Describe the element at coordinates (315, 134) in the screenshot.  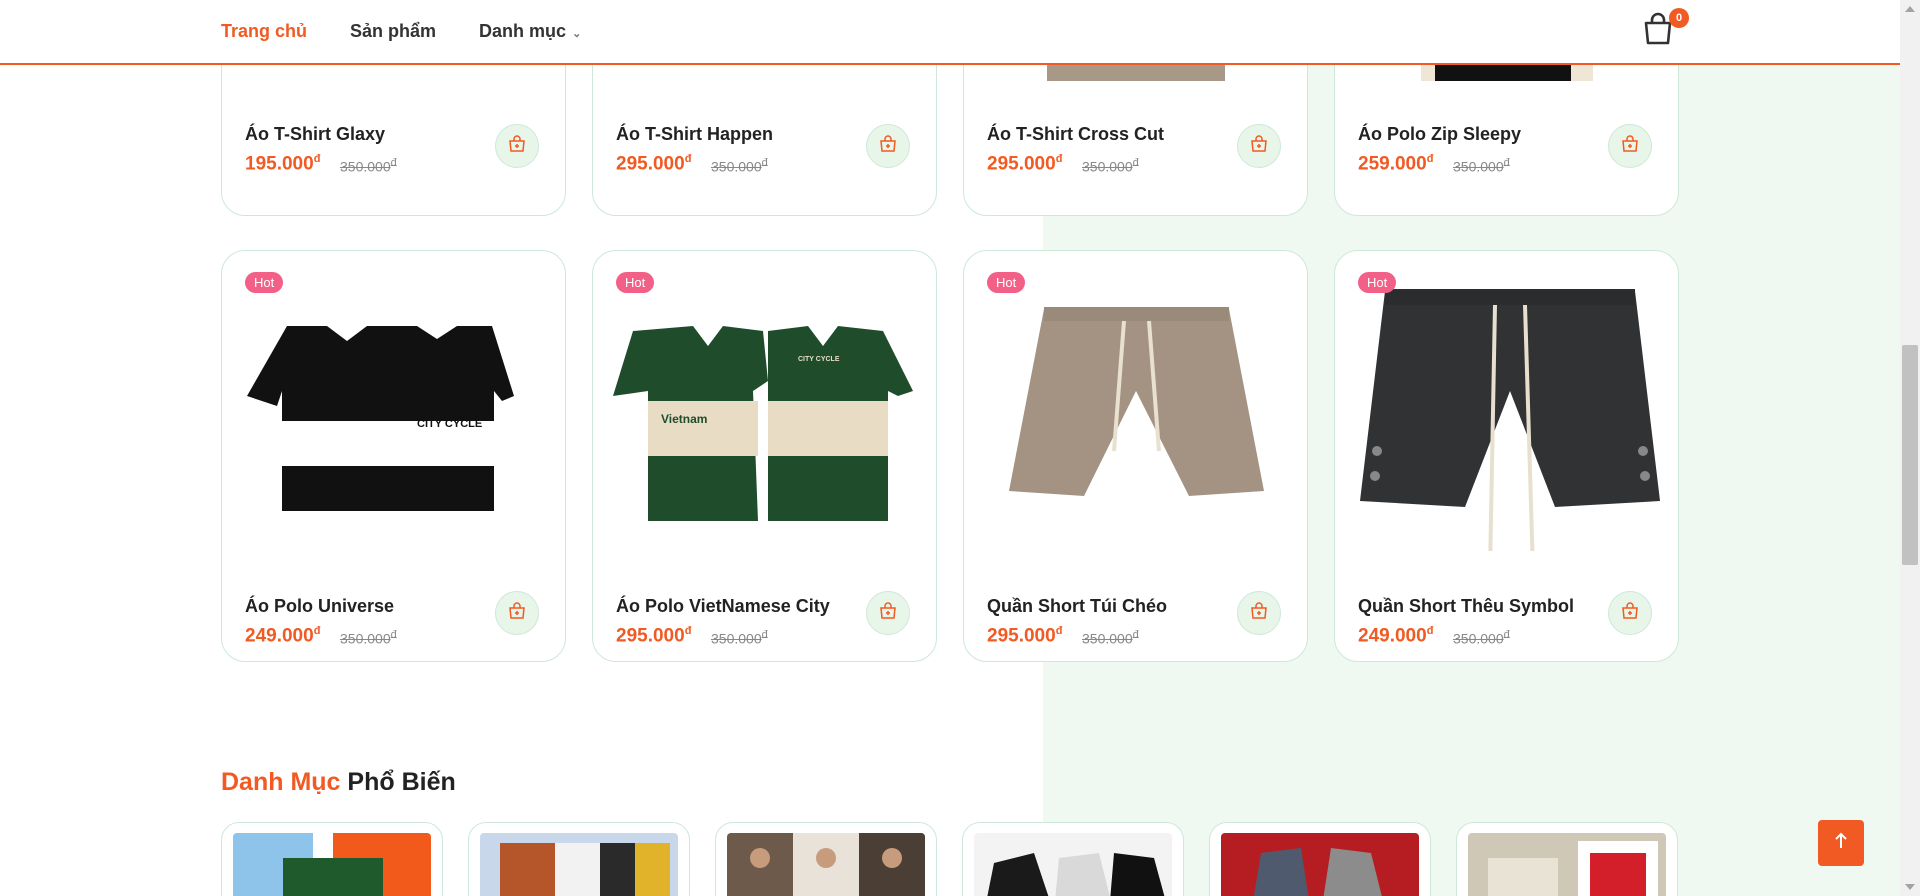
I see `product-name: Áo T-Shirt Glaxy` at that location.